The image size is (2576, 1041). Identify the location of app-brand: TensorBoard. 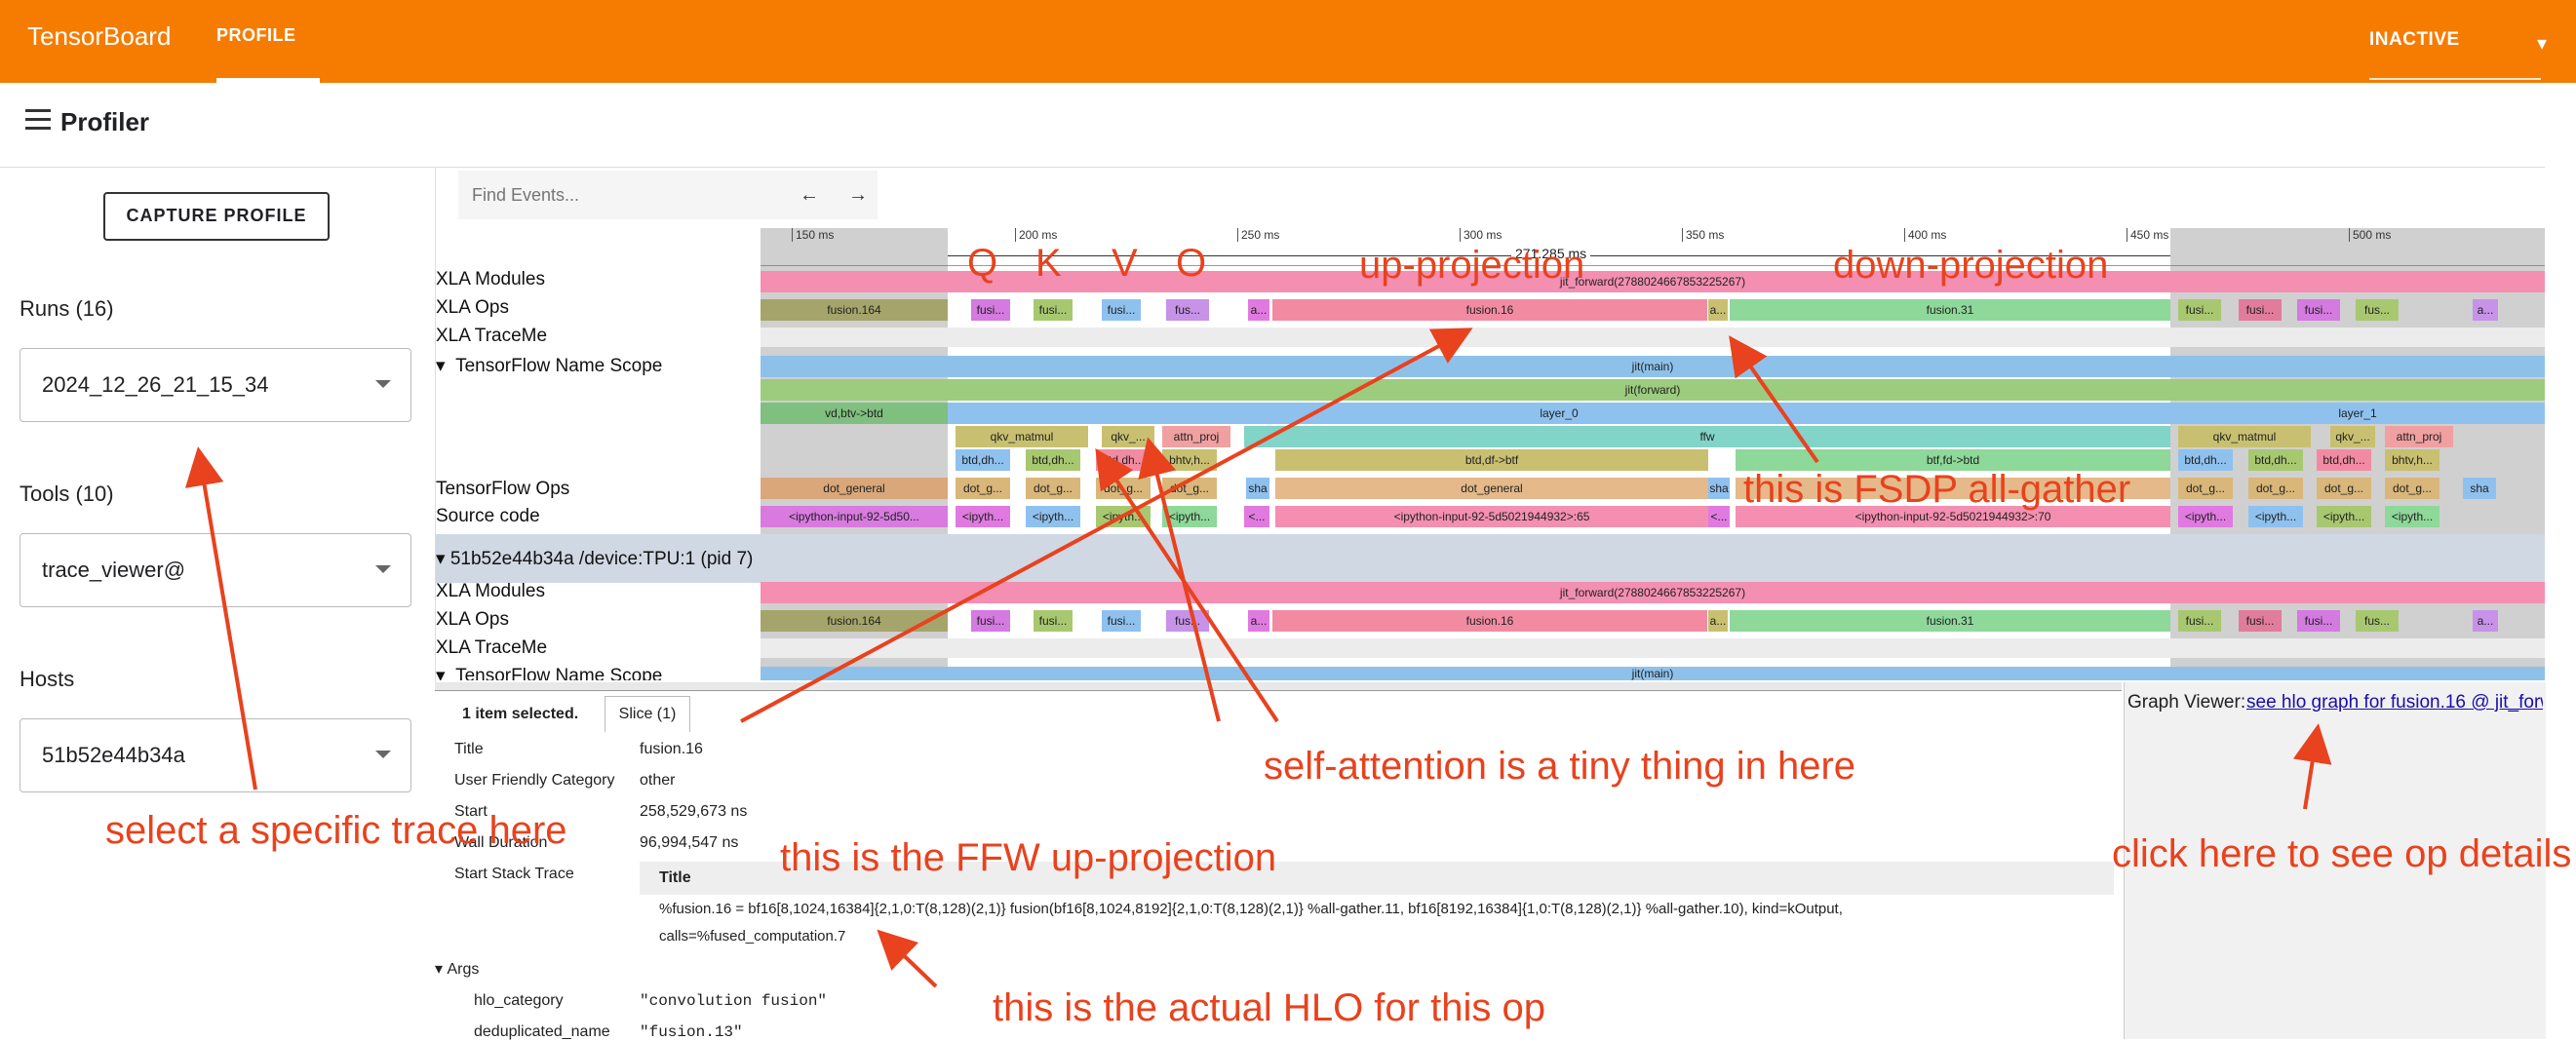
(99, 36).